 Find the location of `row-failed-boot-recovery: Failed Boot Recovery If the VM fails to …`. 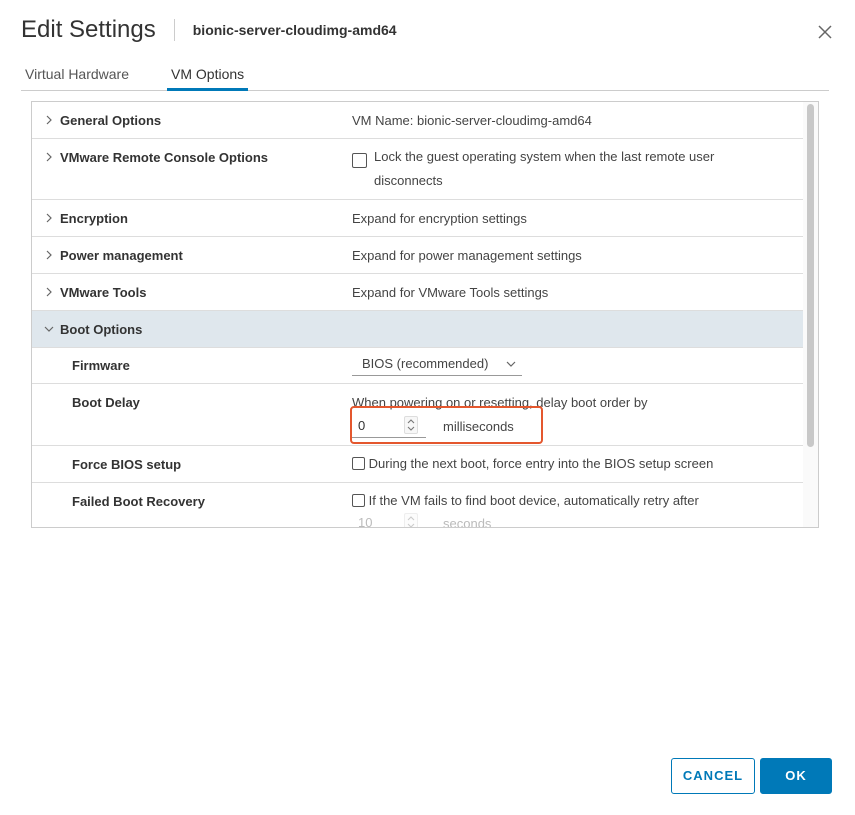

row-failed-boot-recovery: Failed Boot Recovery If the VM fails to … is located at coordinates (417, 505).